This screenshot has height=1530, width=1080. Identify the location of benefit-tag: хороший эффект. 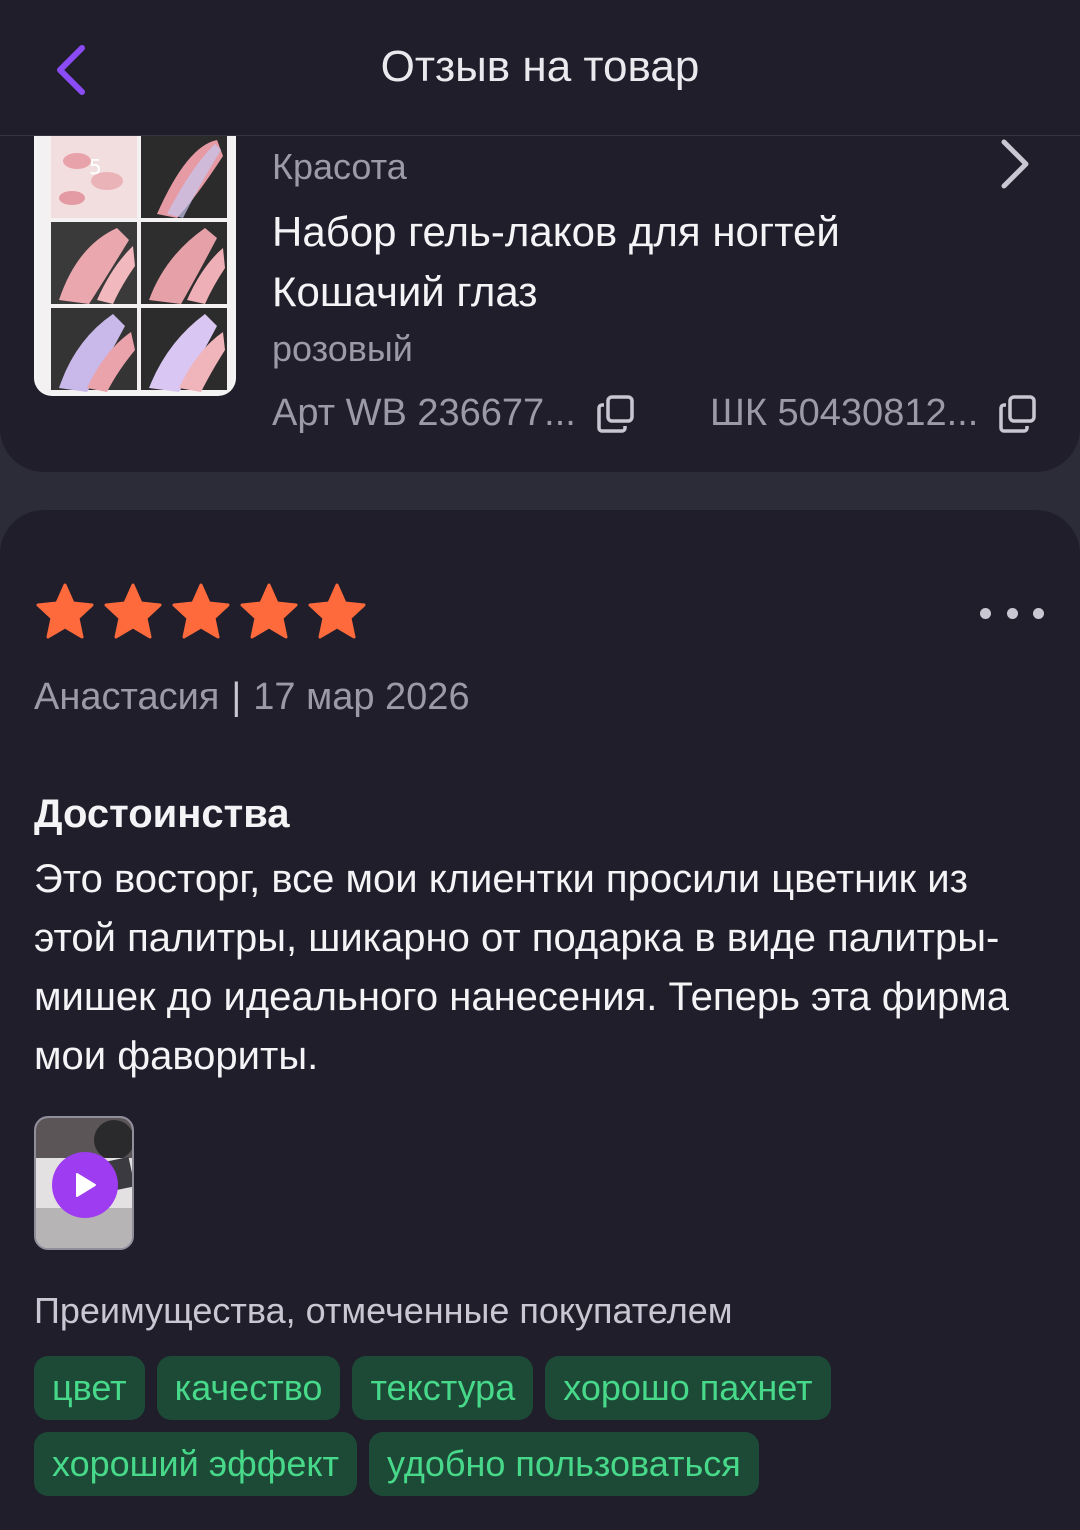
(196, 1464).